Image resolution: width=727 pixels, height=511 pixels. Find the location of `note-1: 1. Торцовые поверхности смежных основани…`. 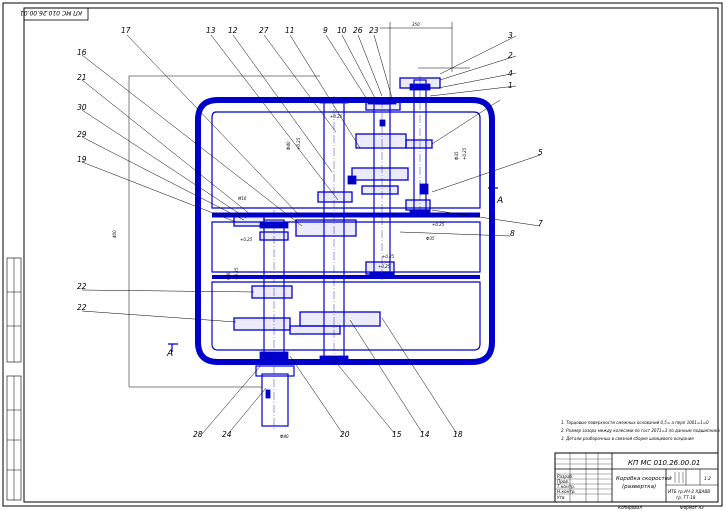

note-1: 1. Торцовые поверхности смежных основани… is located at coordinates (635, 422).